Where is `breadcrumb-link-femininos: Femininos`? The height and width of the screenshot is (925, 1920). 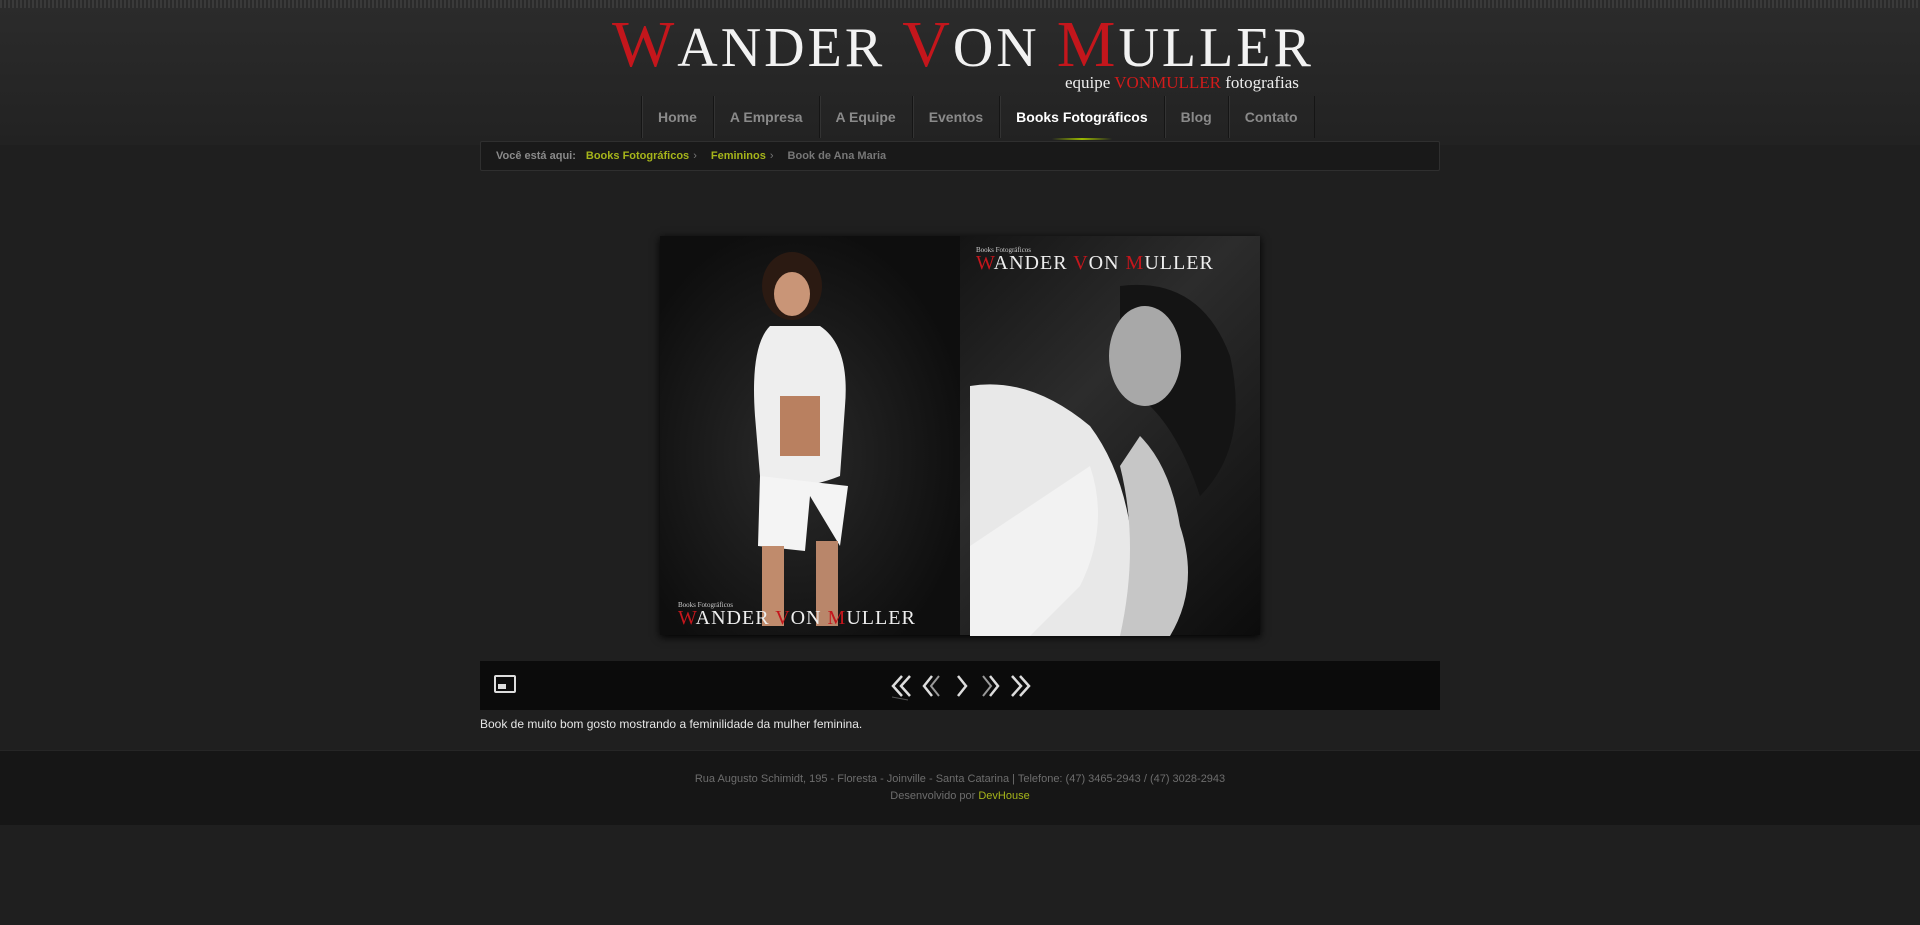
breadcrumb-link-femininos: Femininos is located at coordinates (738, 156).